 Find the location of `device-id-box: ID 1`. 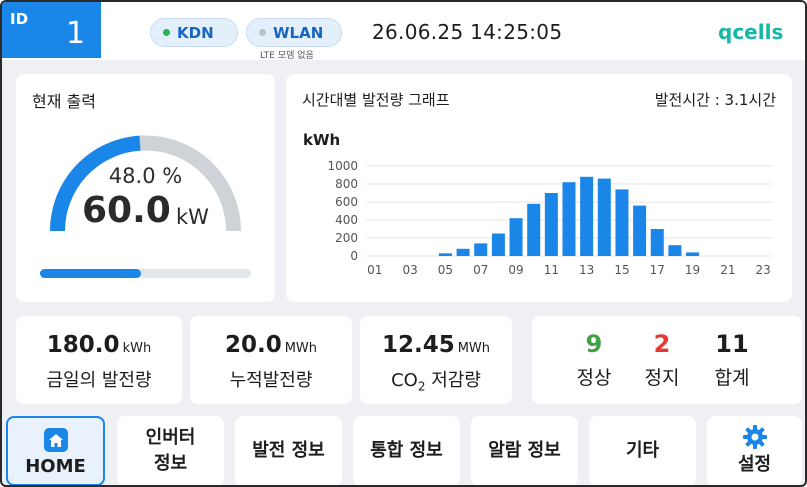

device-id-box: ID 1 is located at coordinates (51, 30).